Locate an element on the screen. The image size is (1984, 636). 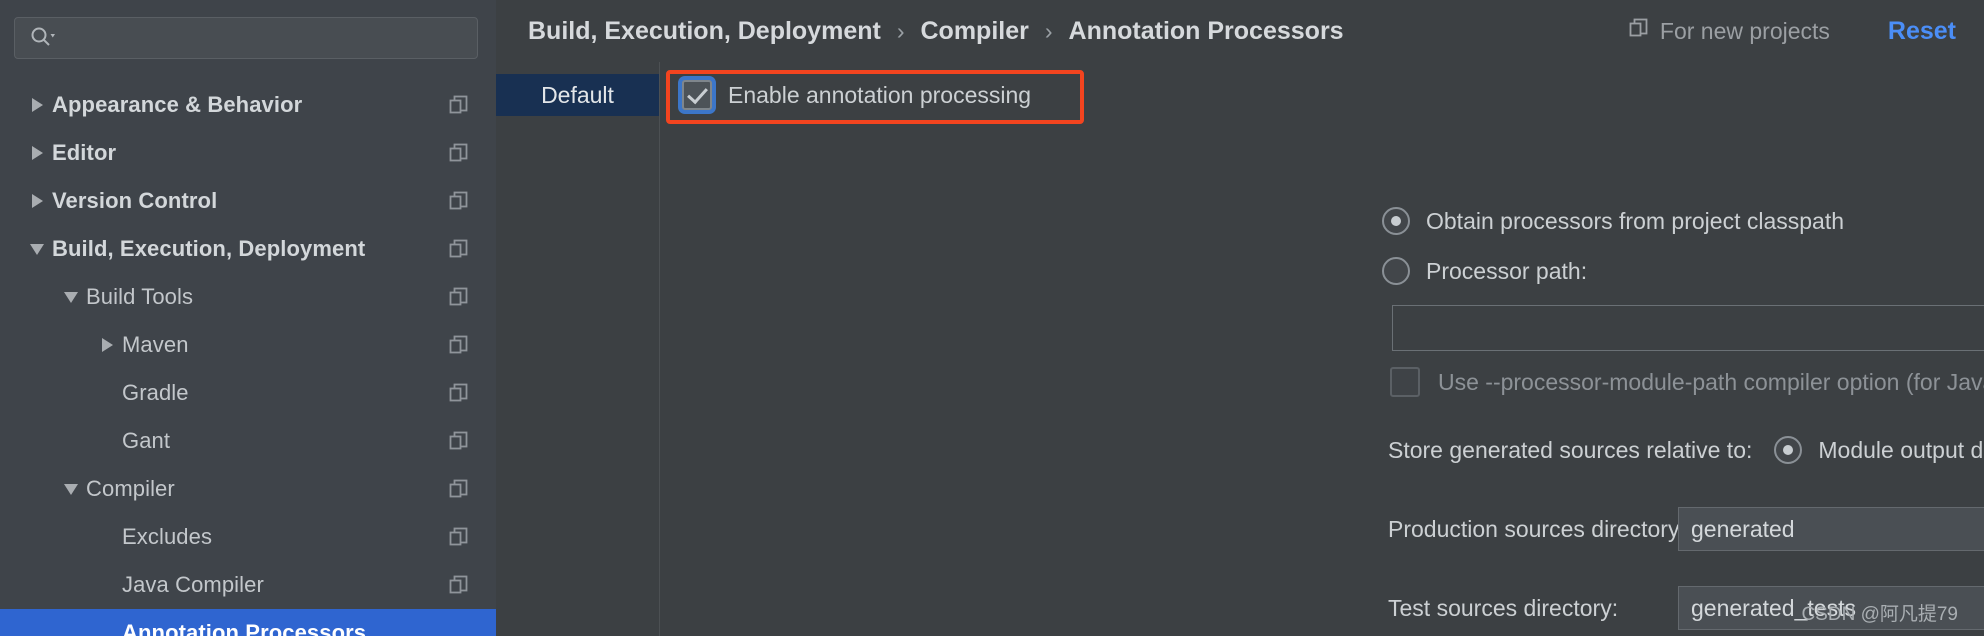
radio-obtain-from-classpath-control is located at coordinates (1396, 221).